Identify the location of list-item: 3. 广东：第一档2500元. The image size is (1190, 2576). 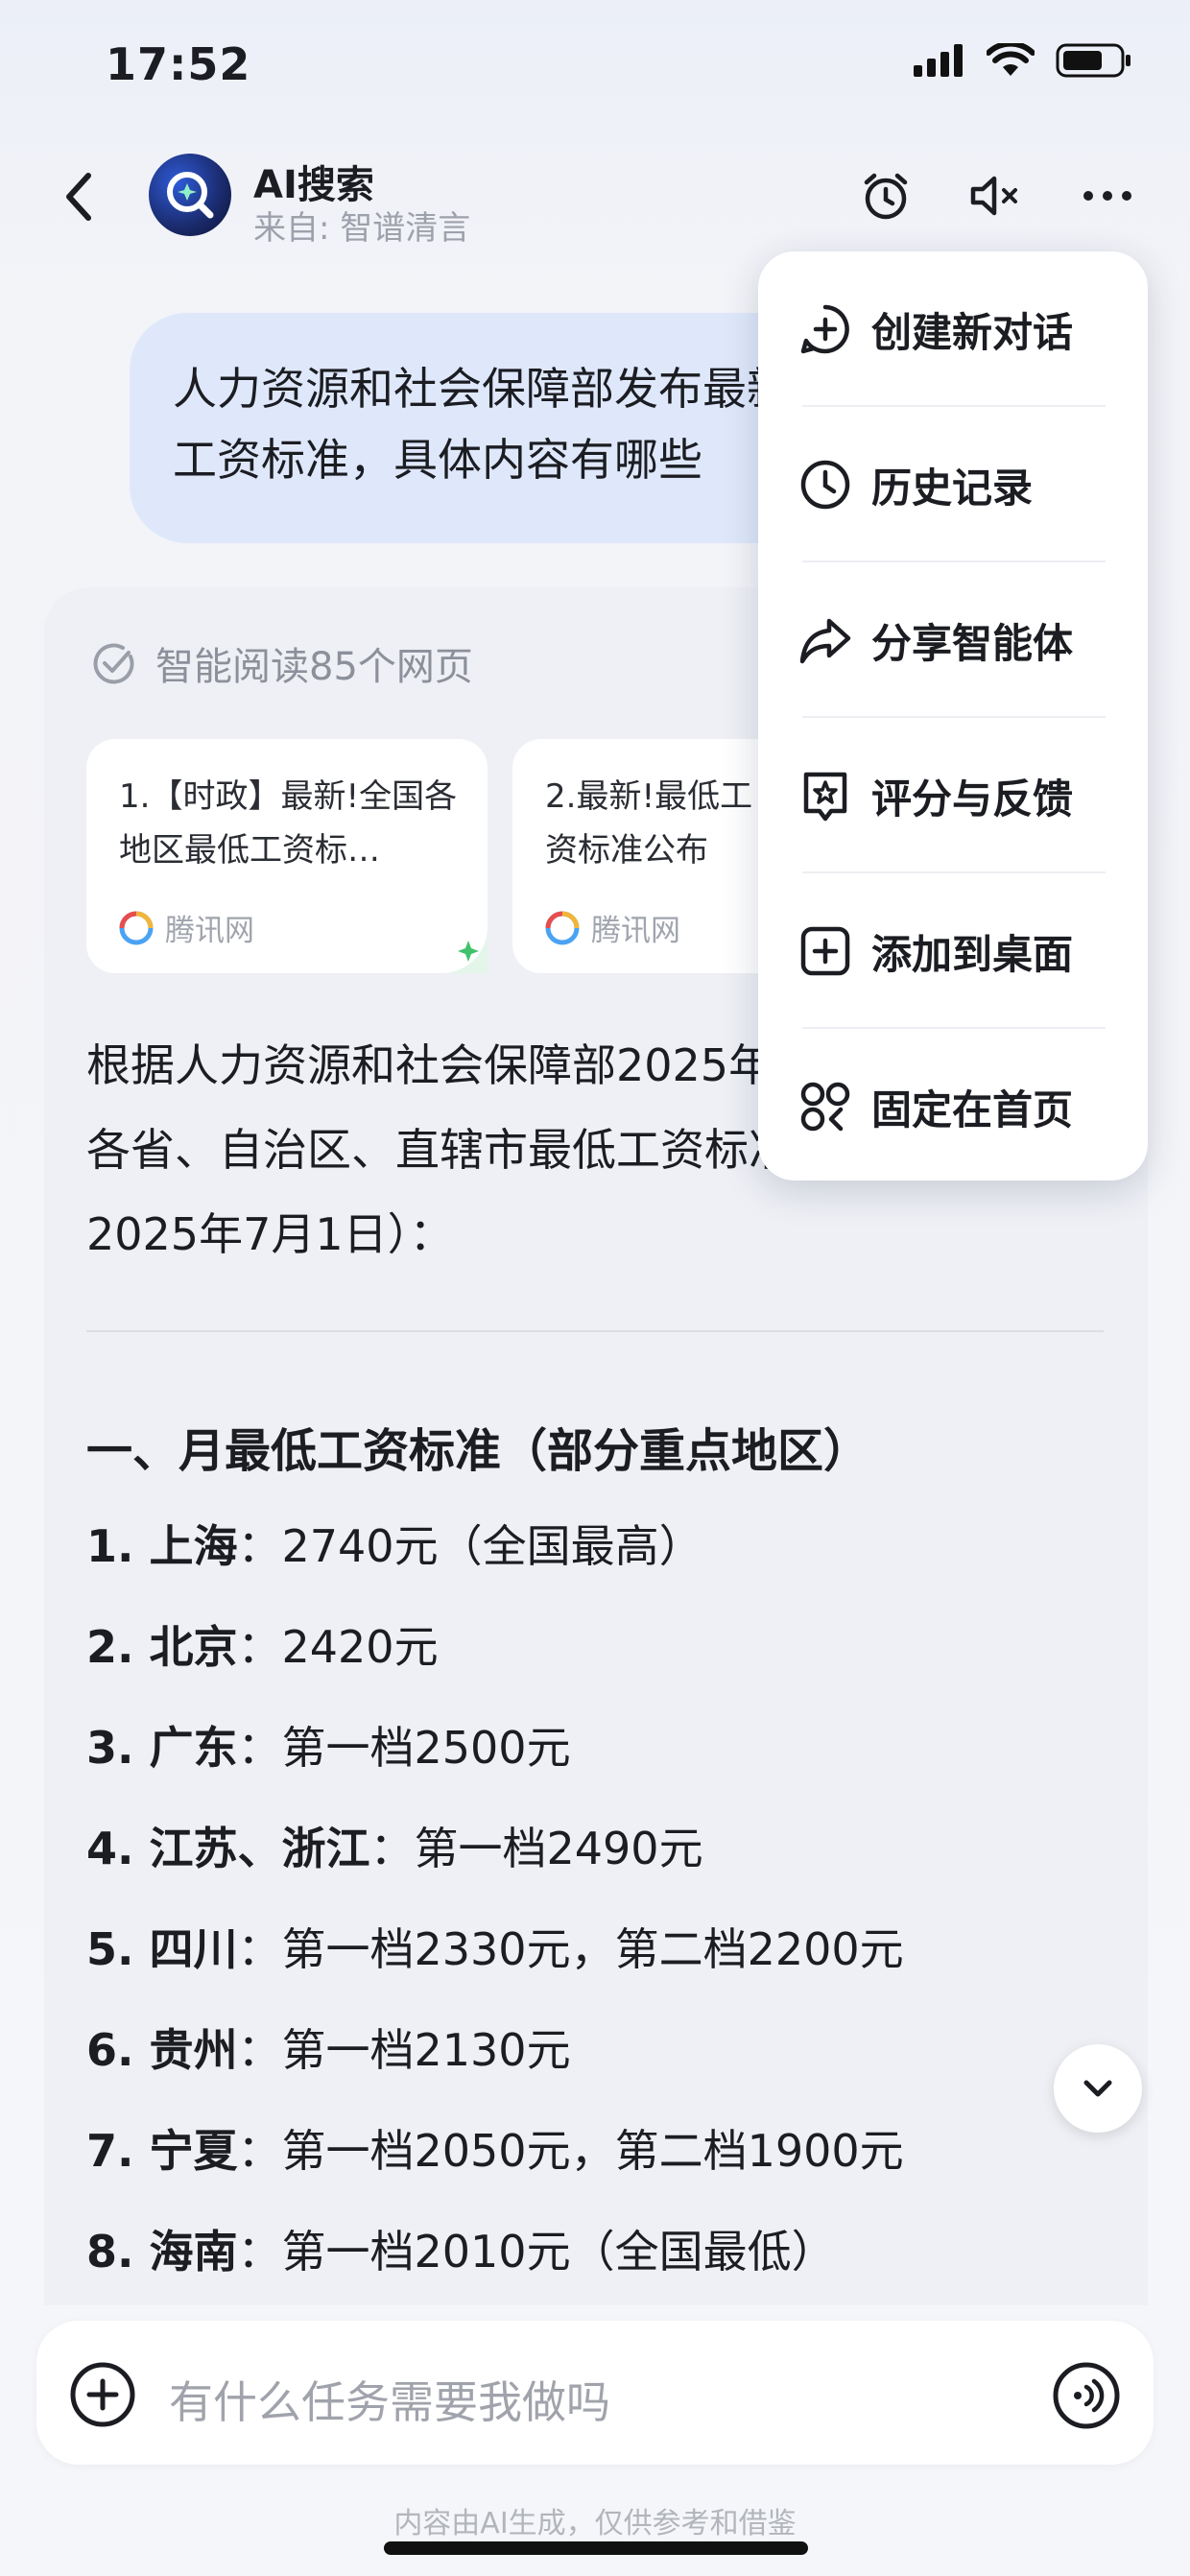
(329, 1748).